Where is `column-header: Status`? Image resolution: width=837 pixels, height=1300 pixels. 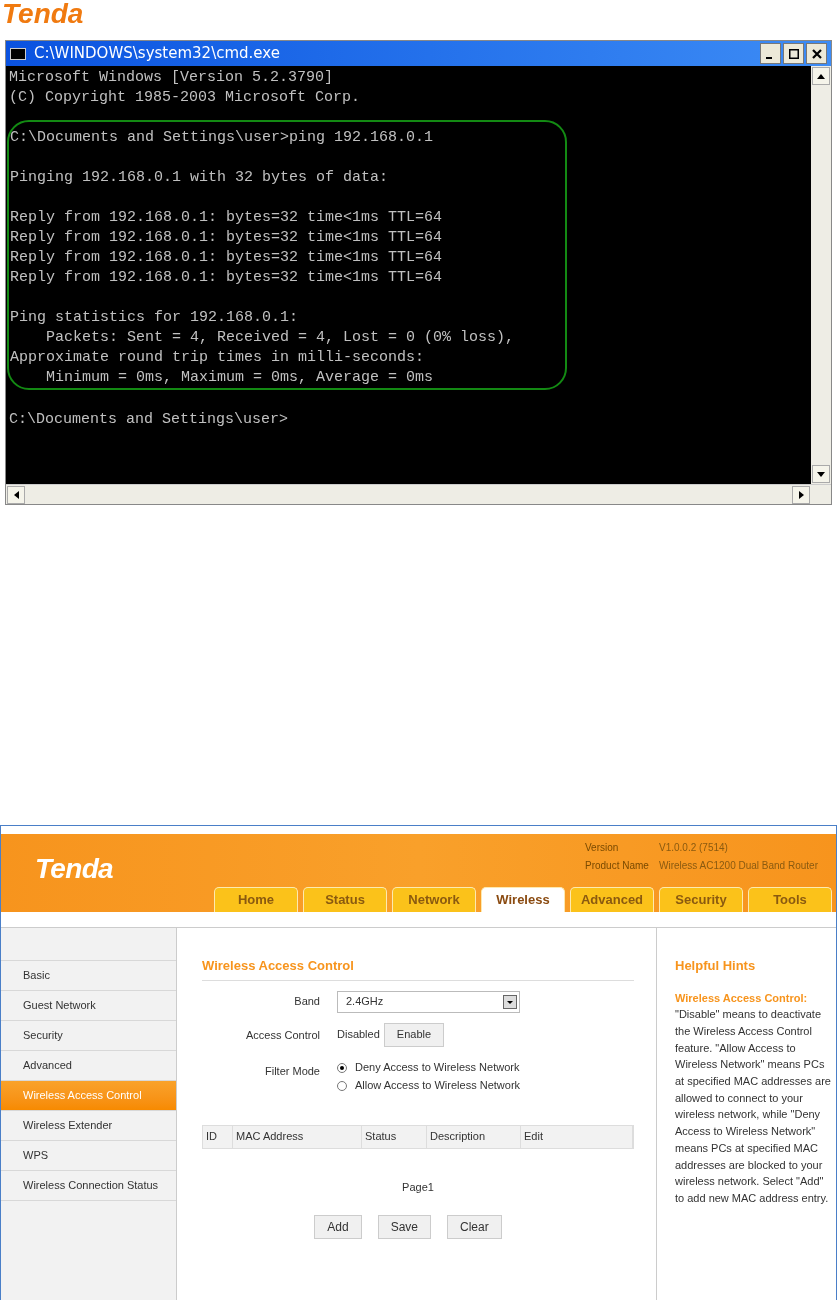 column-header: Status is located at coordinates (394, 1136).